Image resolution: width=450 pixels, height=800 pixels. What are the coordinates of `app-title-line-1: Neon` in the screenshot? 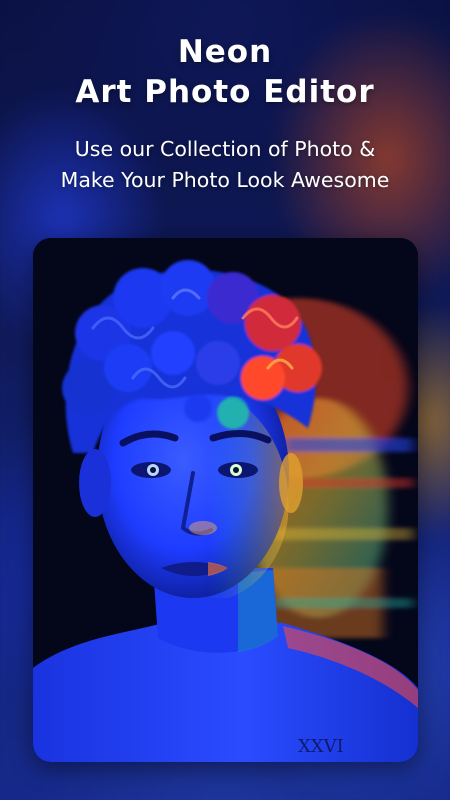 It's located at (225, 52).